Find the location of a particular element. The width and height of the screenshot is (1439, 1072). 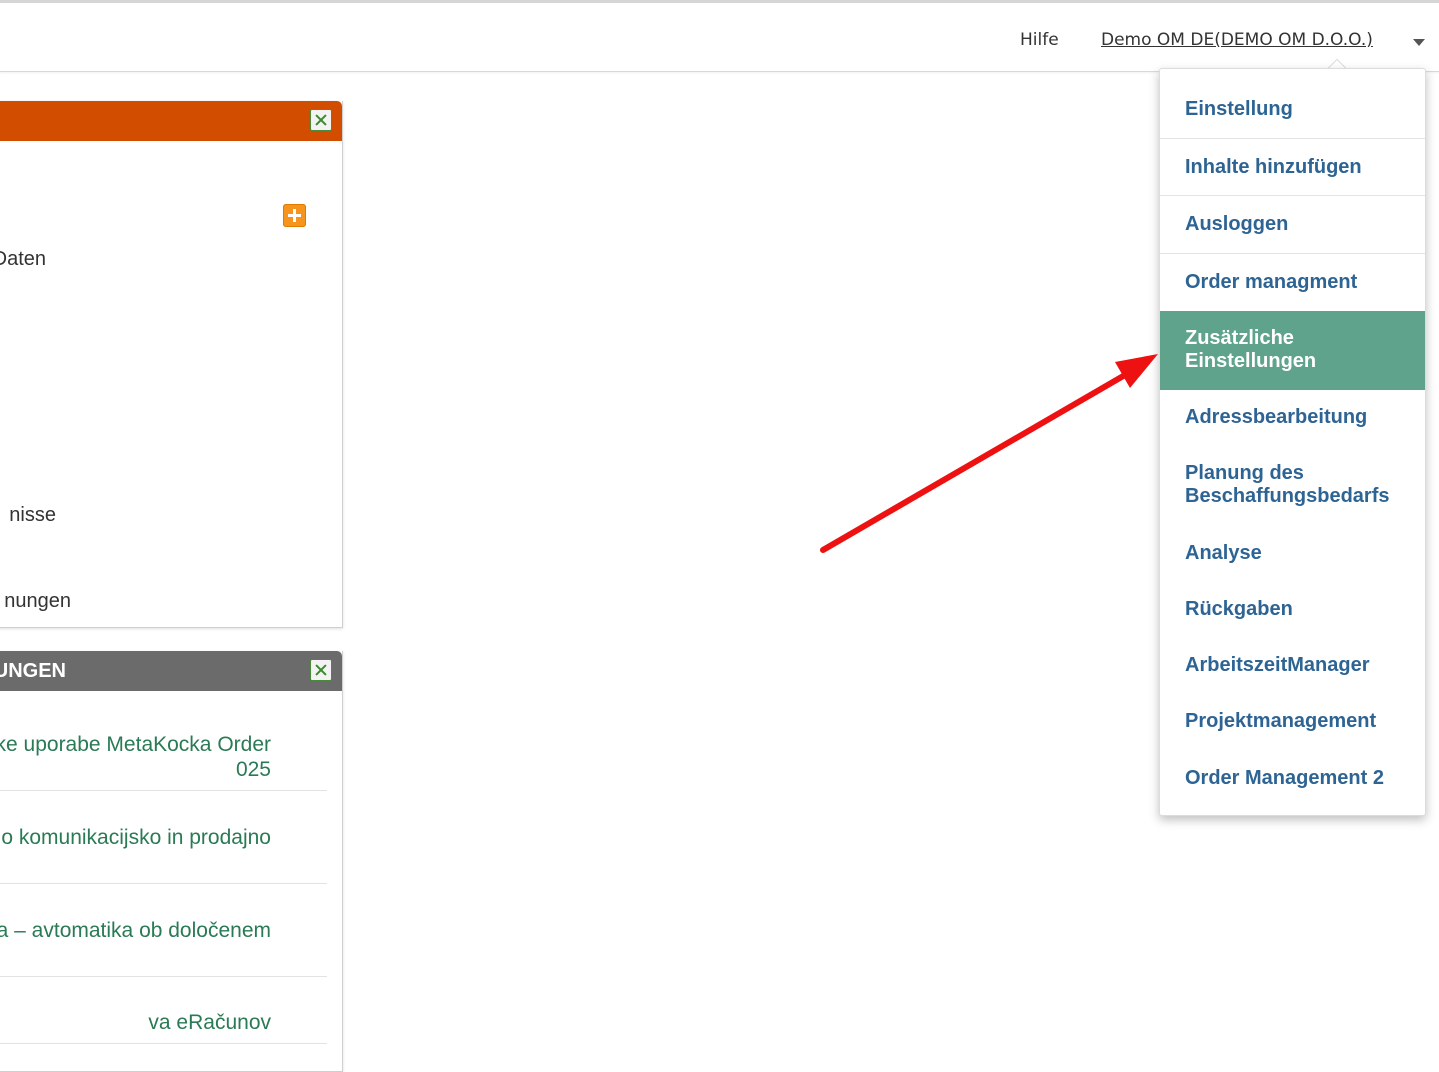

widget-link: nisse is located at coordinates (28, 515).